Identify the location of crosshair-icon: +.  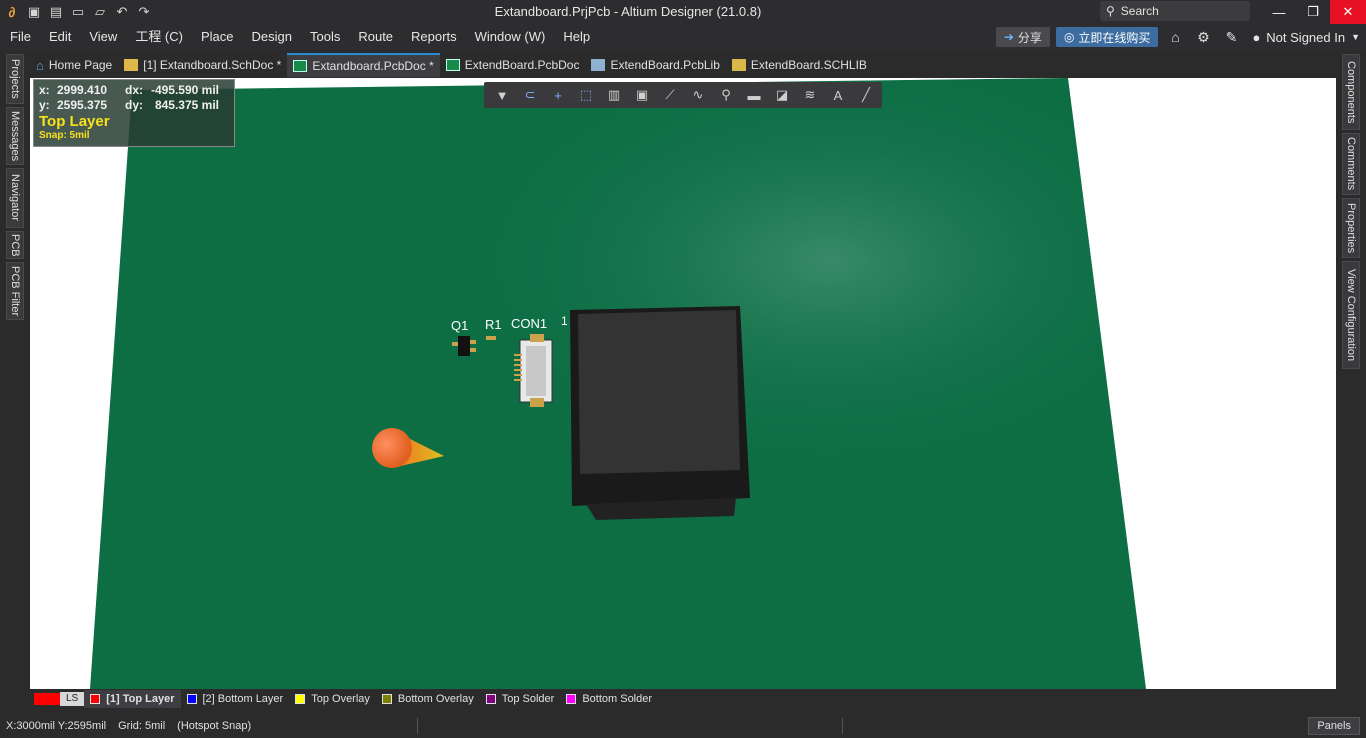
(558, 95).